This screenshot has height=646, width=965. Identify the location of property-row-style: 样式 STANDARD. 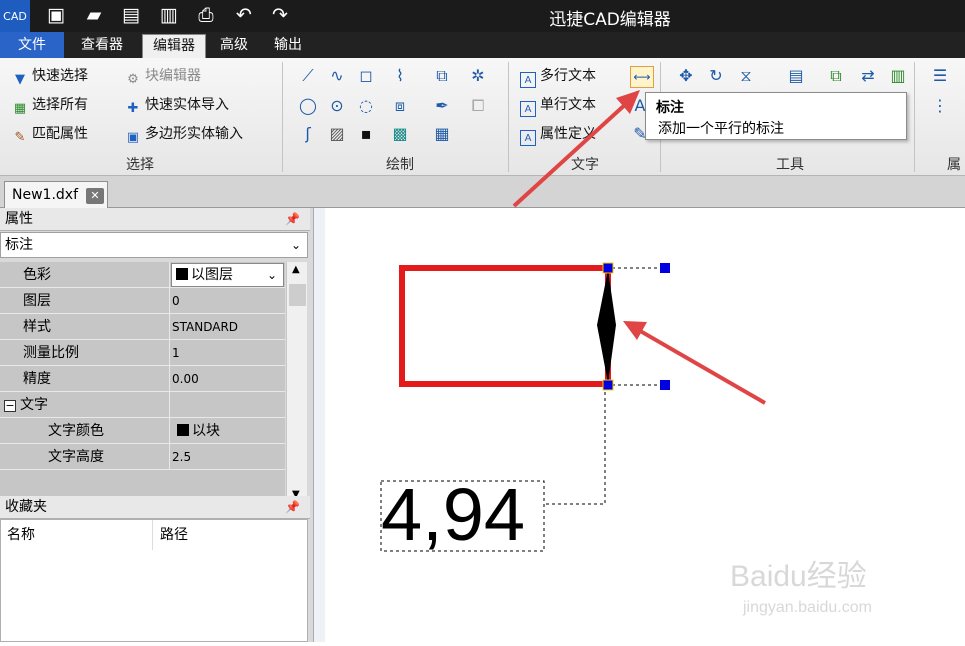
(142, 327).